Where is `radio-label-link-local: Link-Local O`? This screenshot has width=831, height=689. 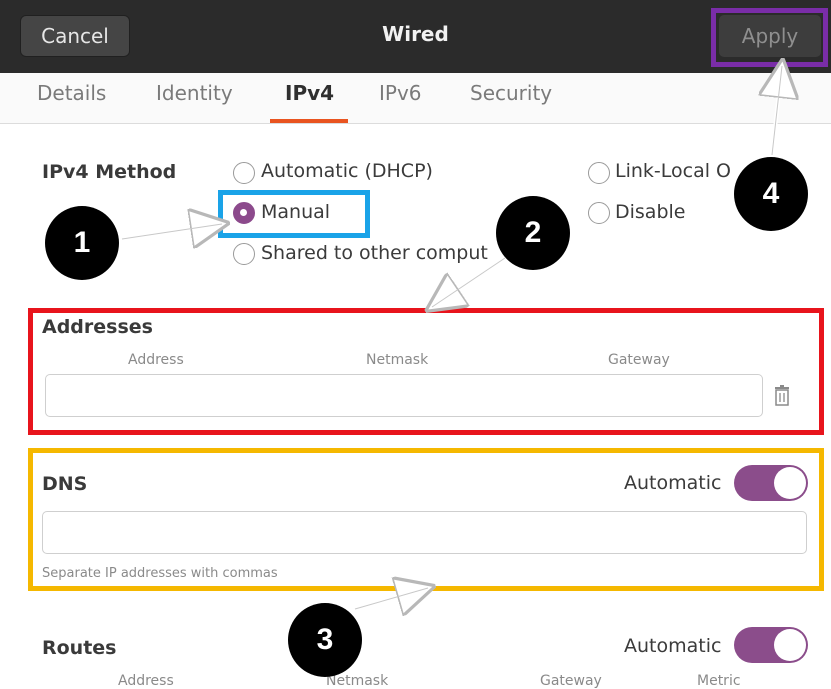 radio-label-link-local: Link-Local O is located at coordinates (673, 171).